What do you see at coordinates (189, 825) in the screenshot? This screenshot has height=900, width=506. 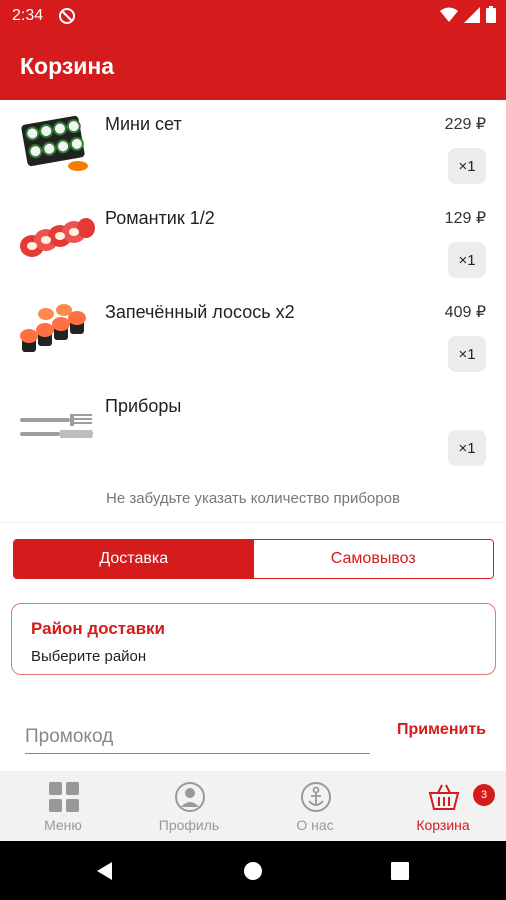 I see `nav-label: Профиль` at bounding box center [189, 825].